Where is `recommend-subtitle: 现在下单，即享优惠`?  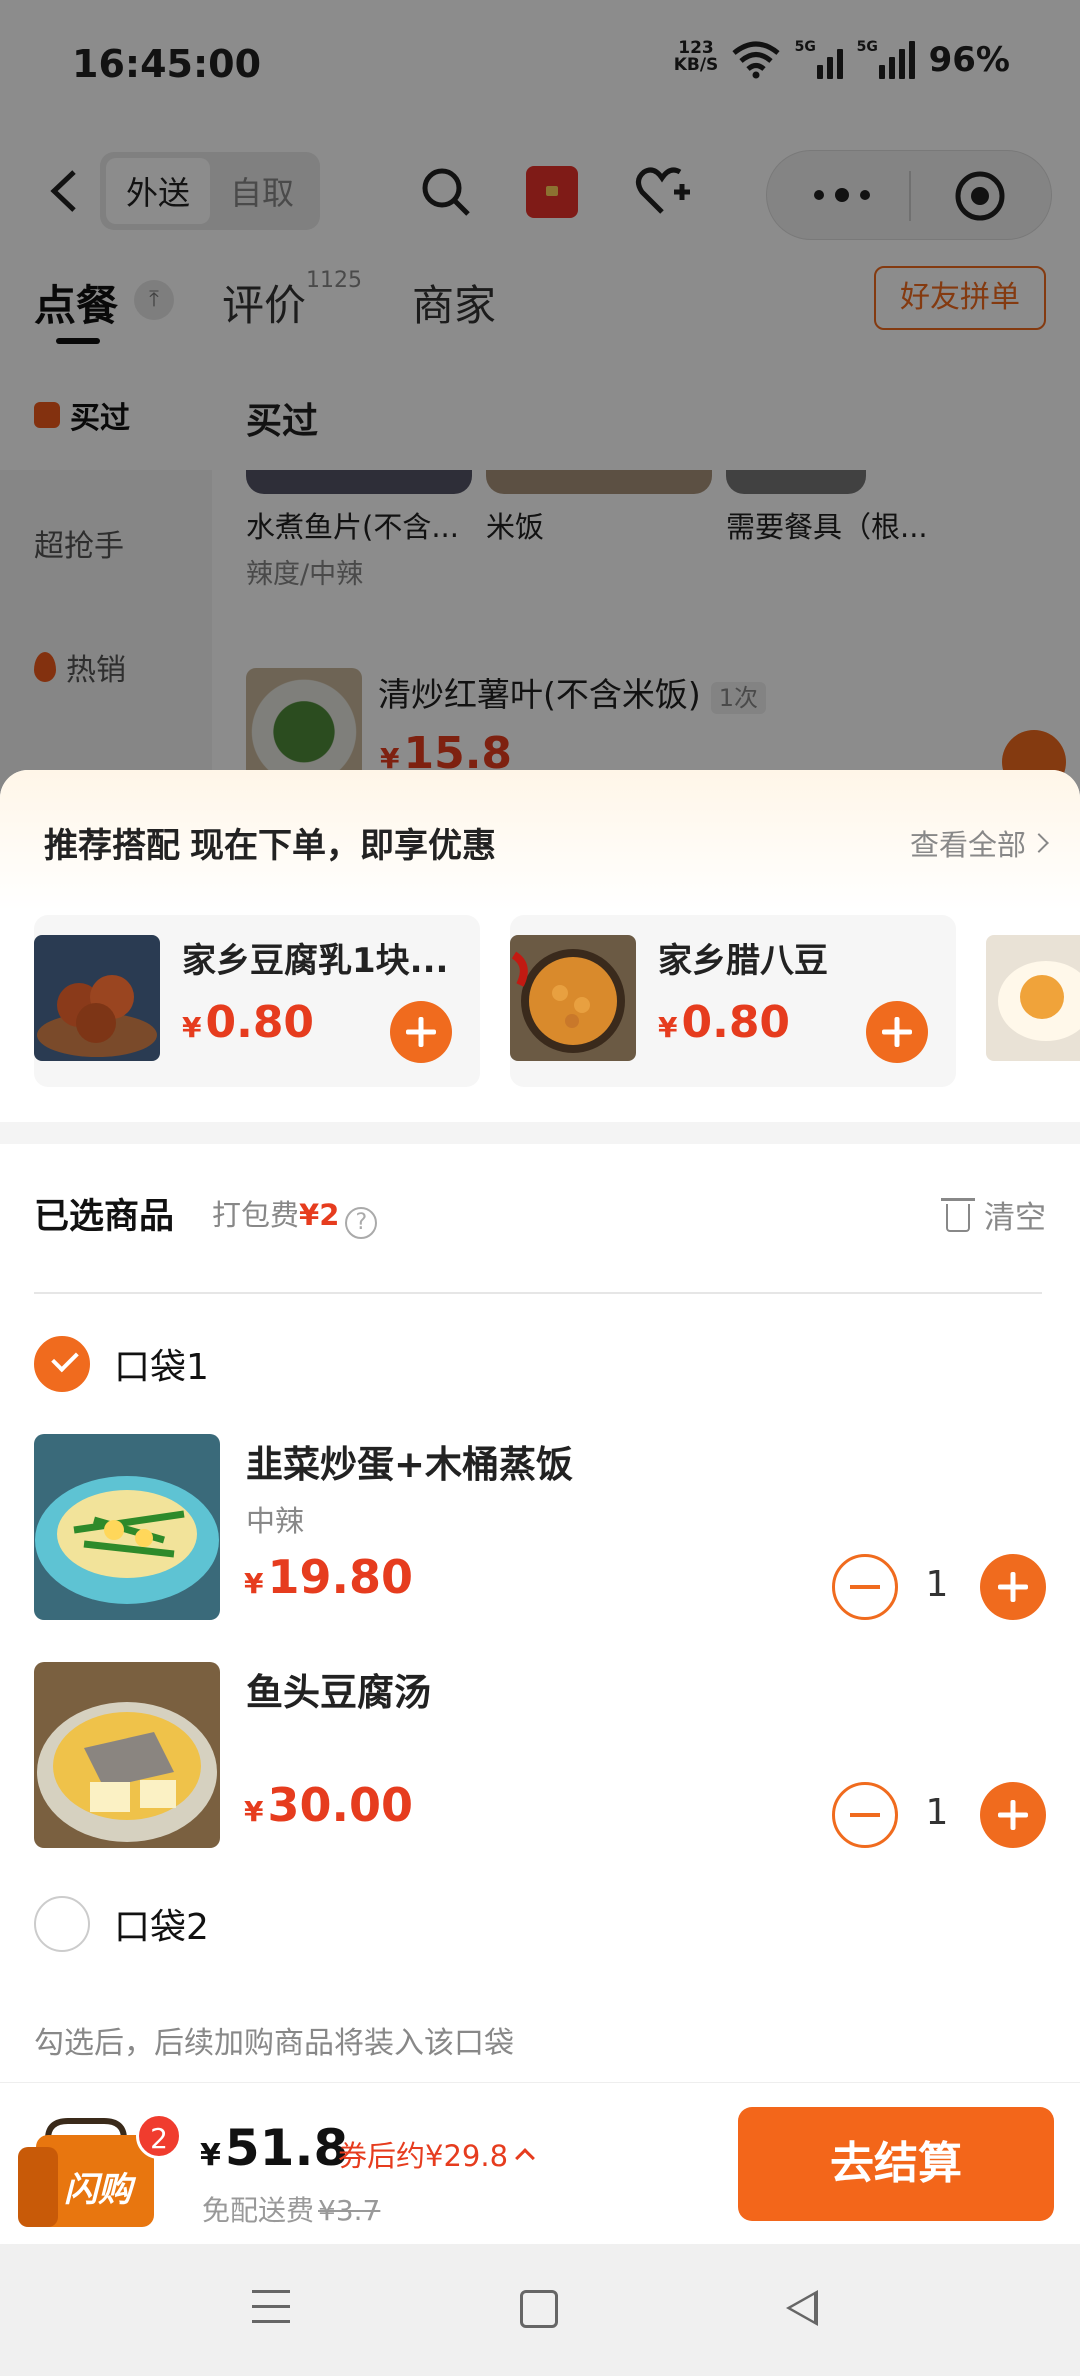 recommend-subtitle: 现在下单，即享优惠 is located at coordinates (343, 846).